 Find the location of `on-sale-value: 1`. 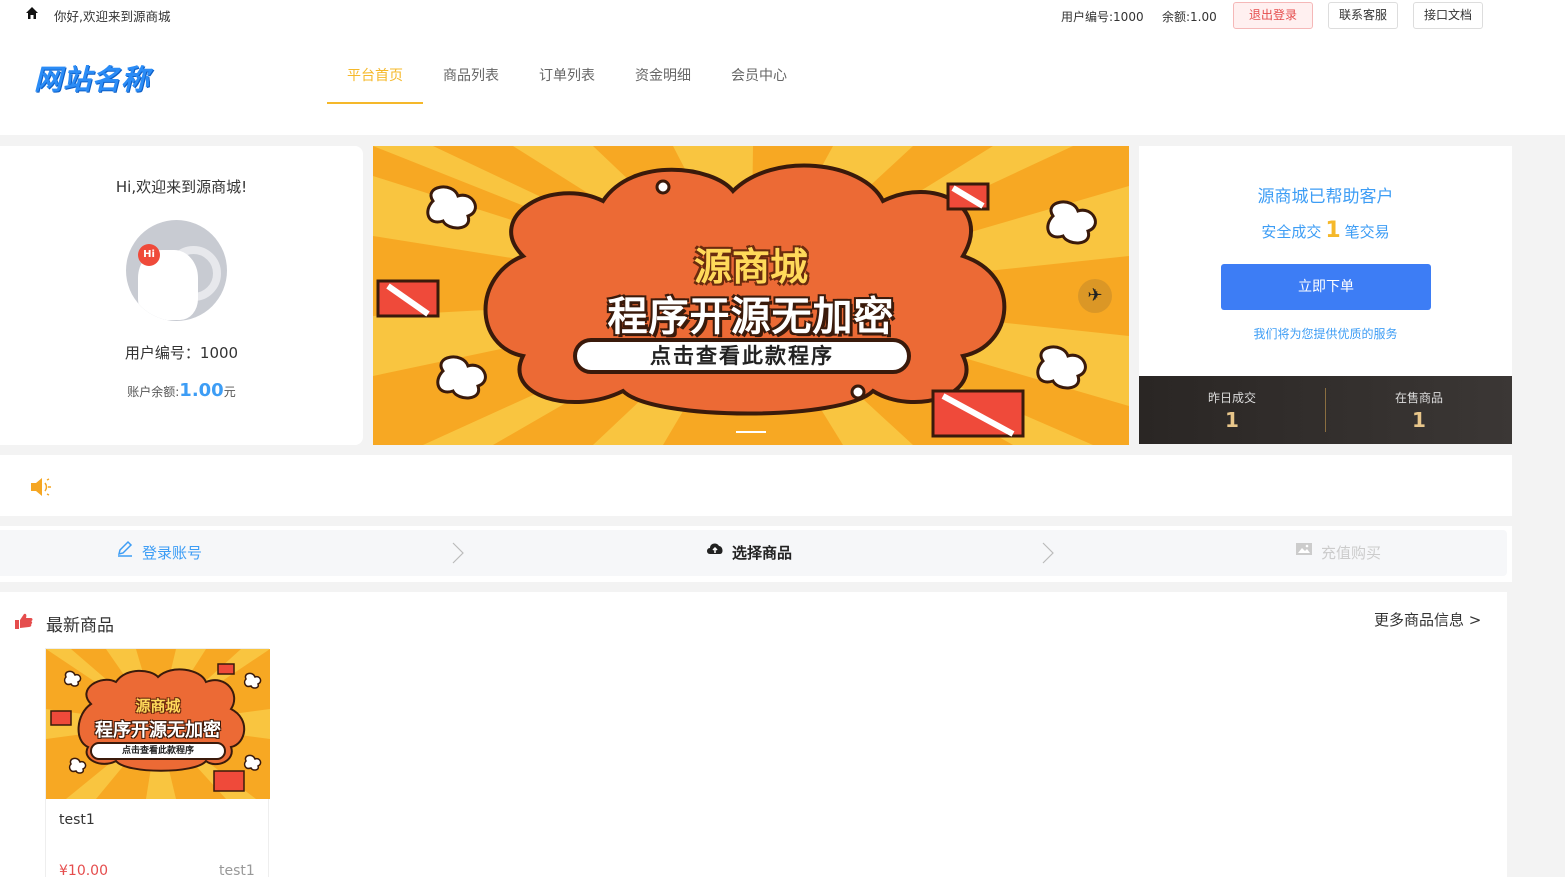

on-sale-value: 1 is located at coordinates (1419, 420).